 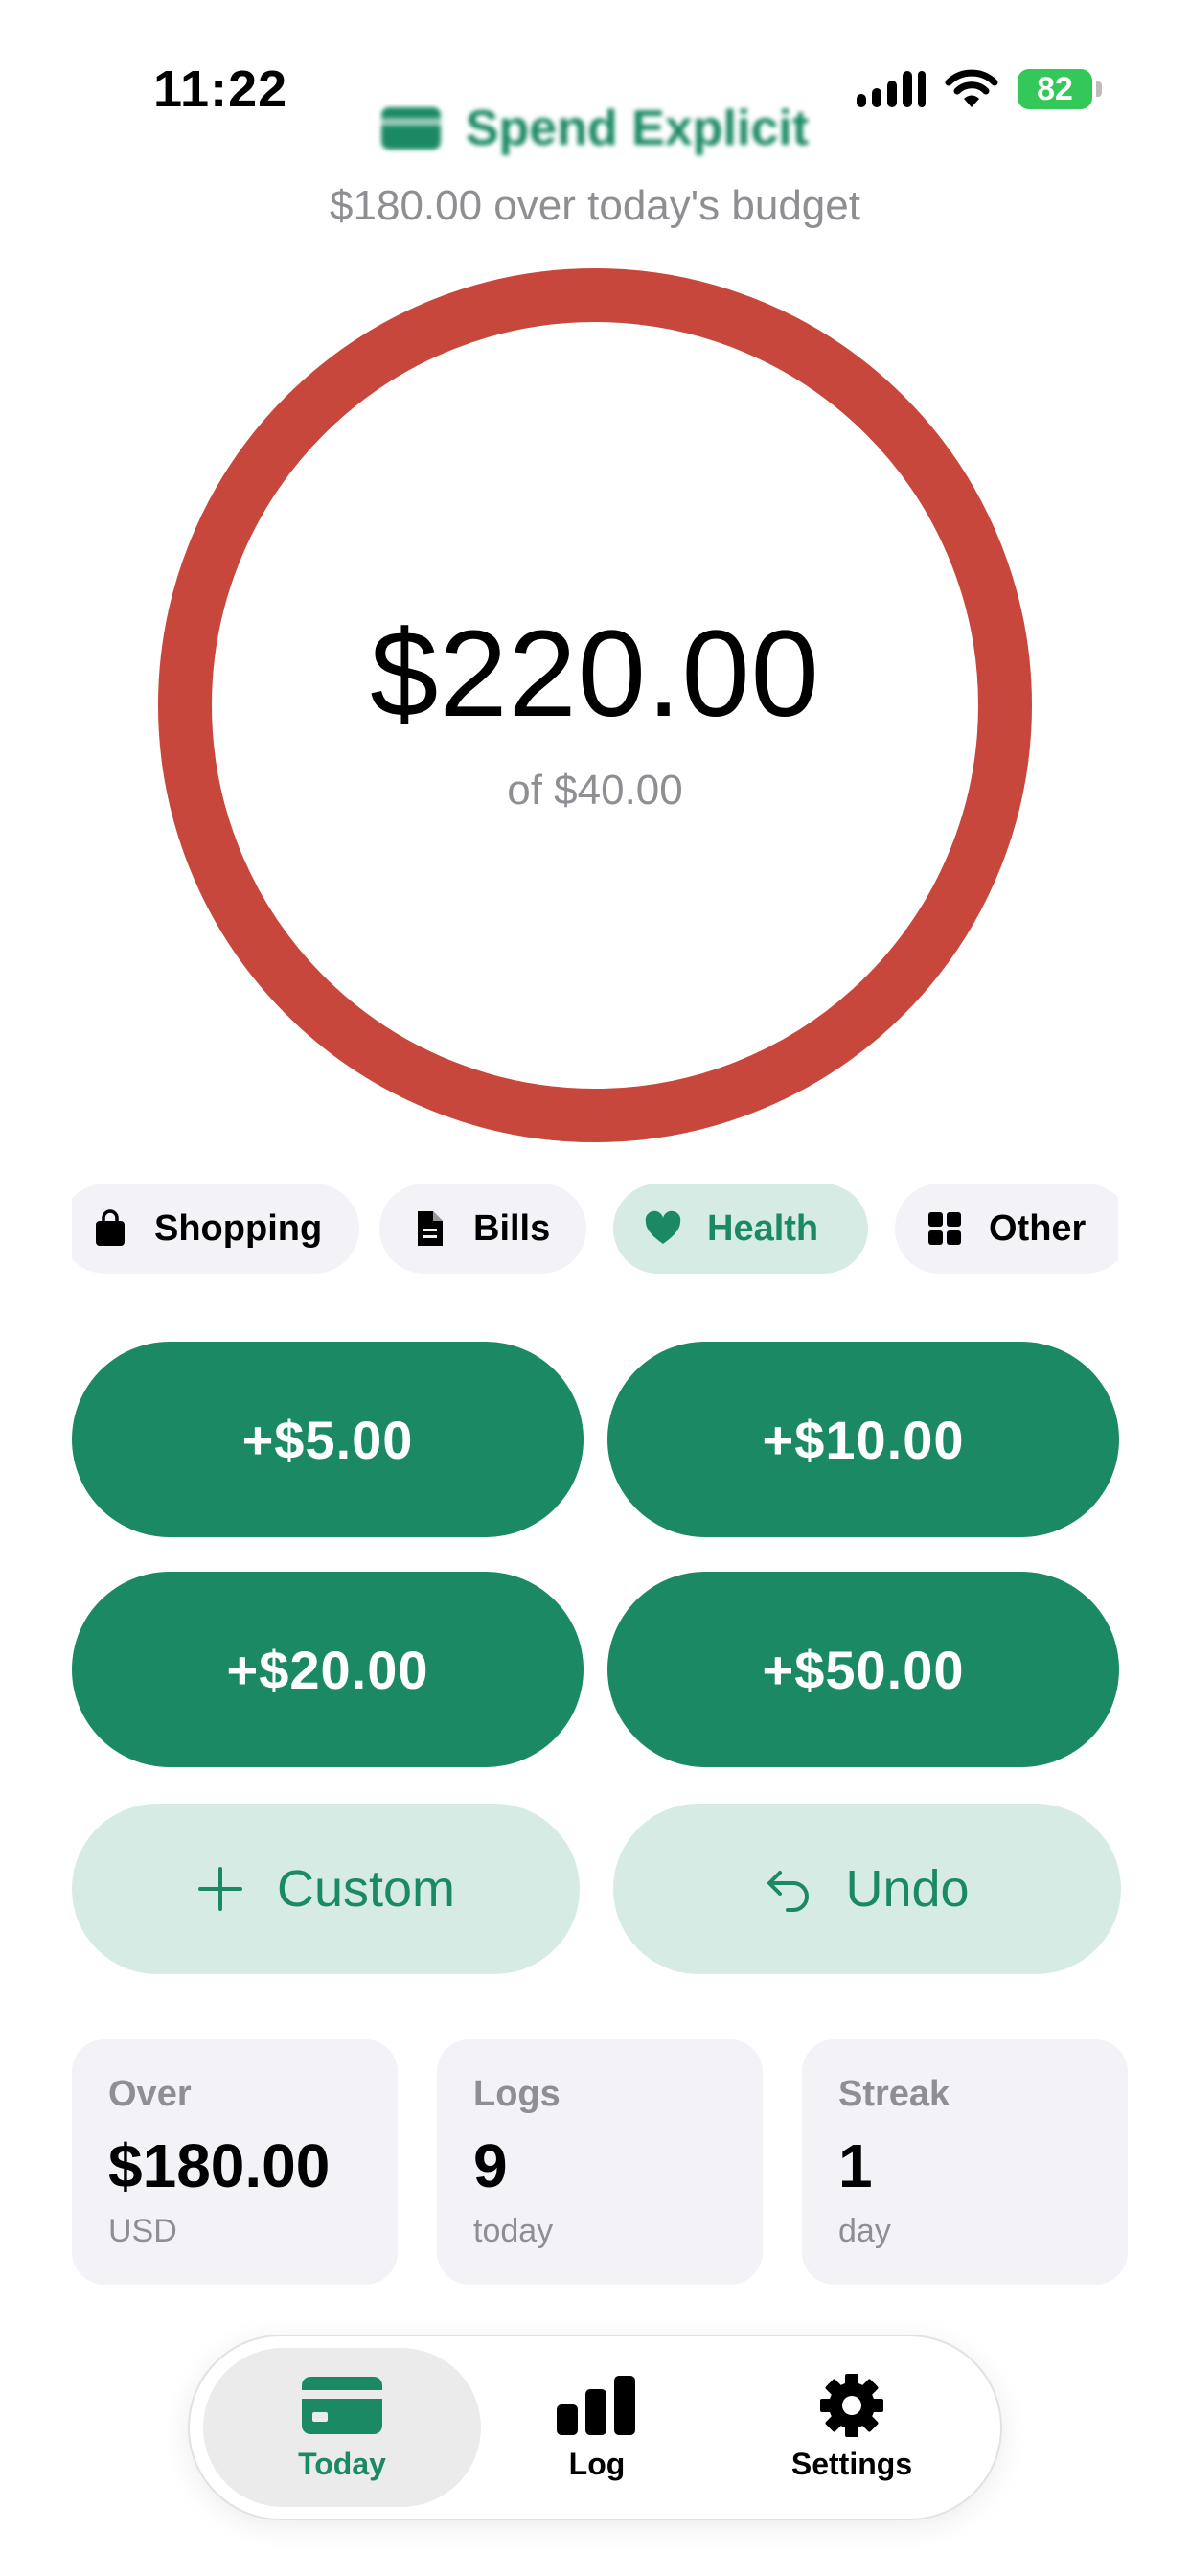 I want to click on document-icon, so click(x=430, y=1228).